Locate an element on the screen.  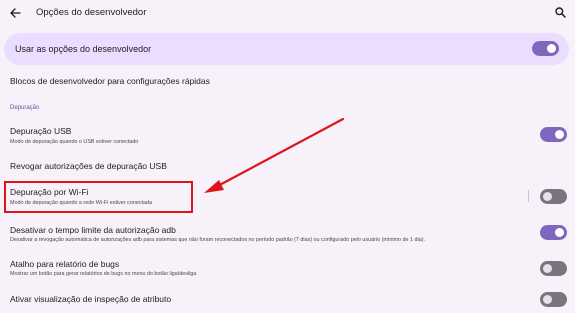
adb-timeout-toggle is located at coordinates (553, 232).